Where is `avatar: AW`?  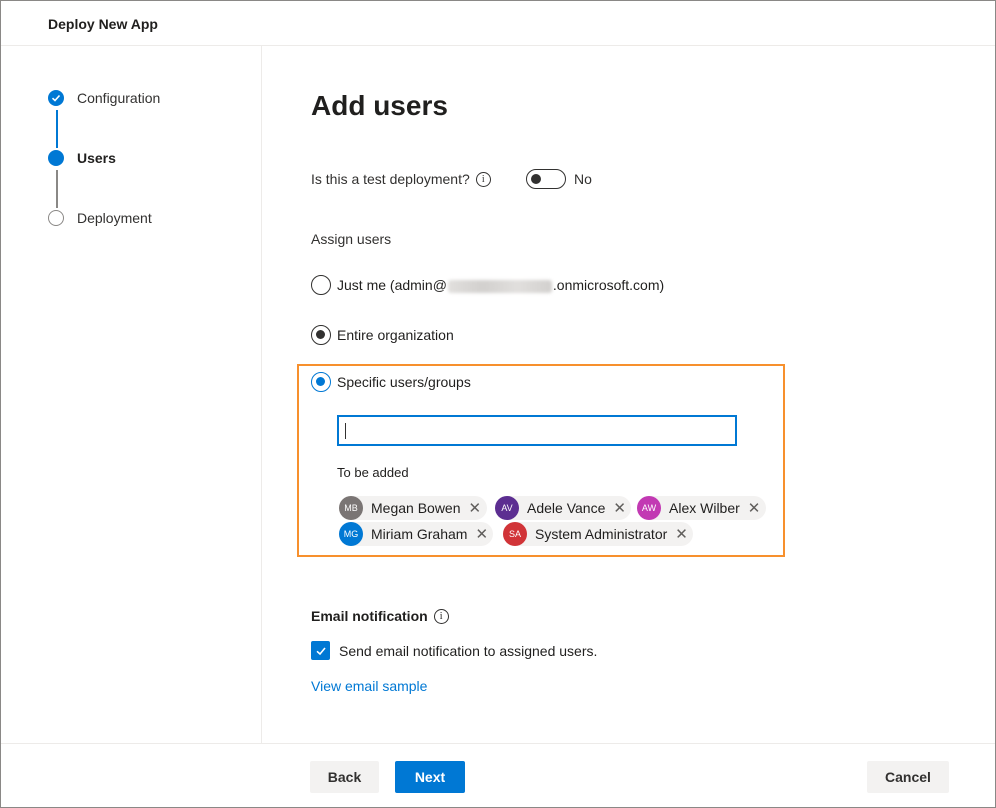 avatar: AW is located at coordinates (649, 508).